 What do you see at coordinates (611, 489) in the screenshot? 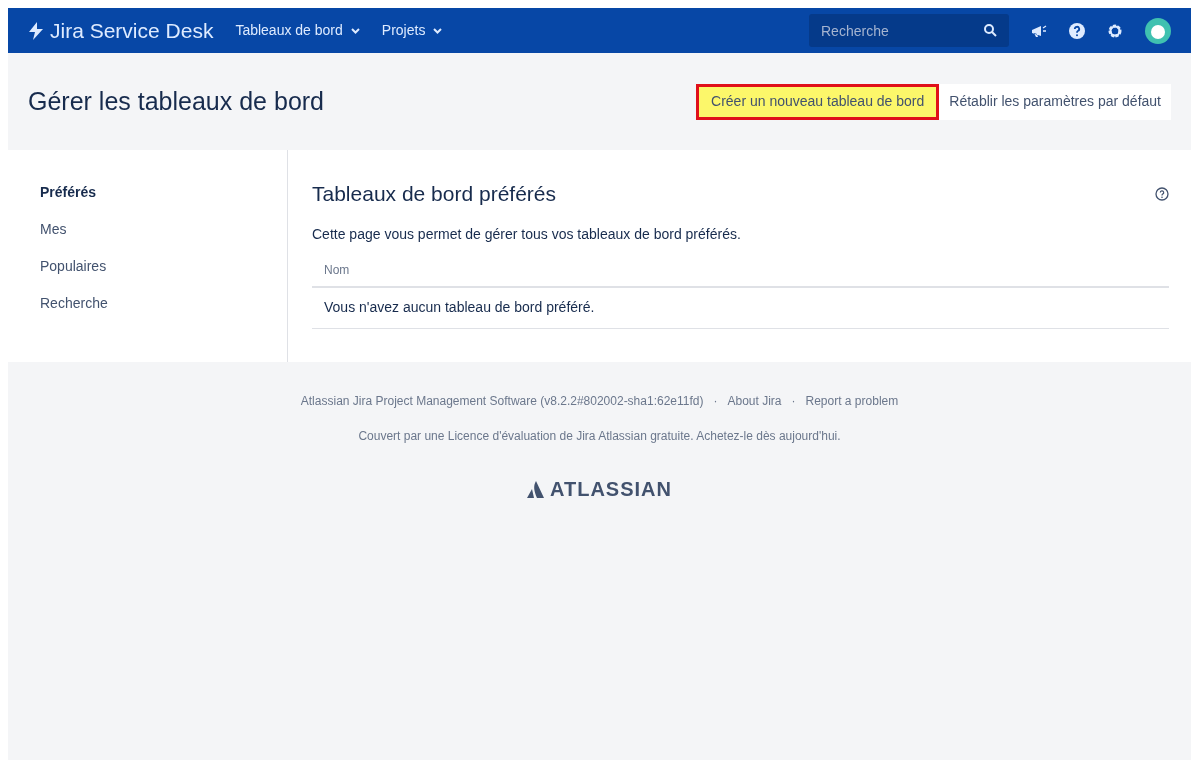
I see `brand-name: ATLASSIAN` at bounding box center [611, 489].